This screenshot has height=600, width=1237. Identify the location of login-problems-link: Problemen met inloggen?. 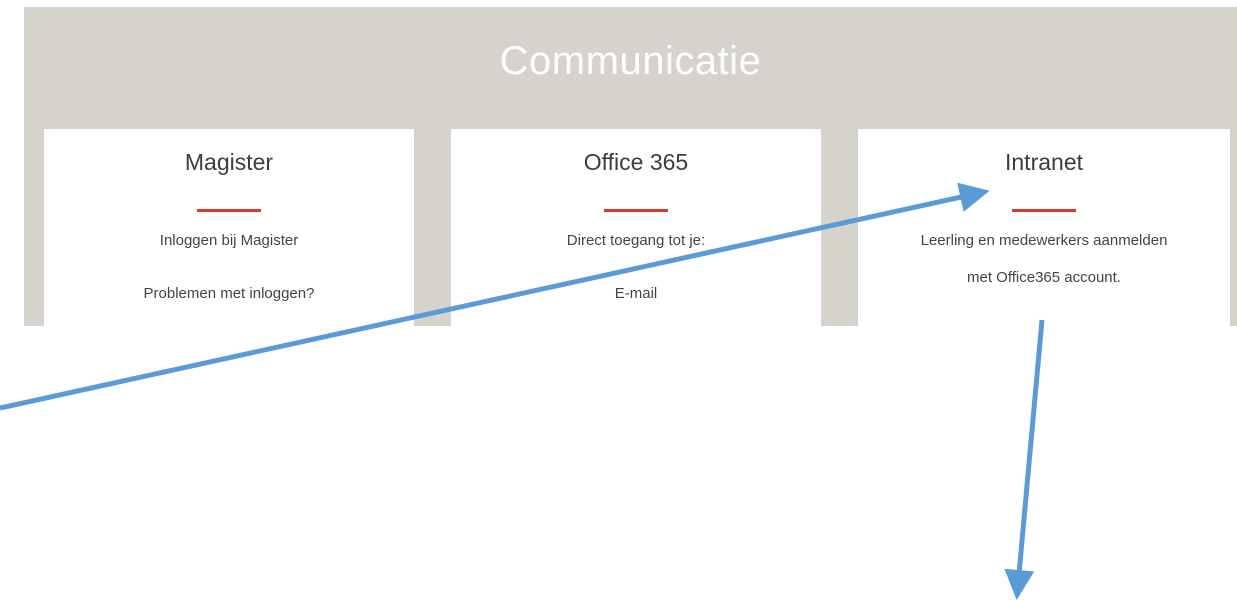
(229, 294).